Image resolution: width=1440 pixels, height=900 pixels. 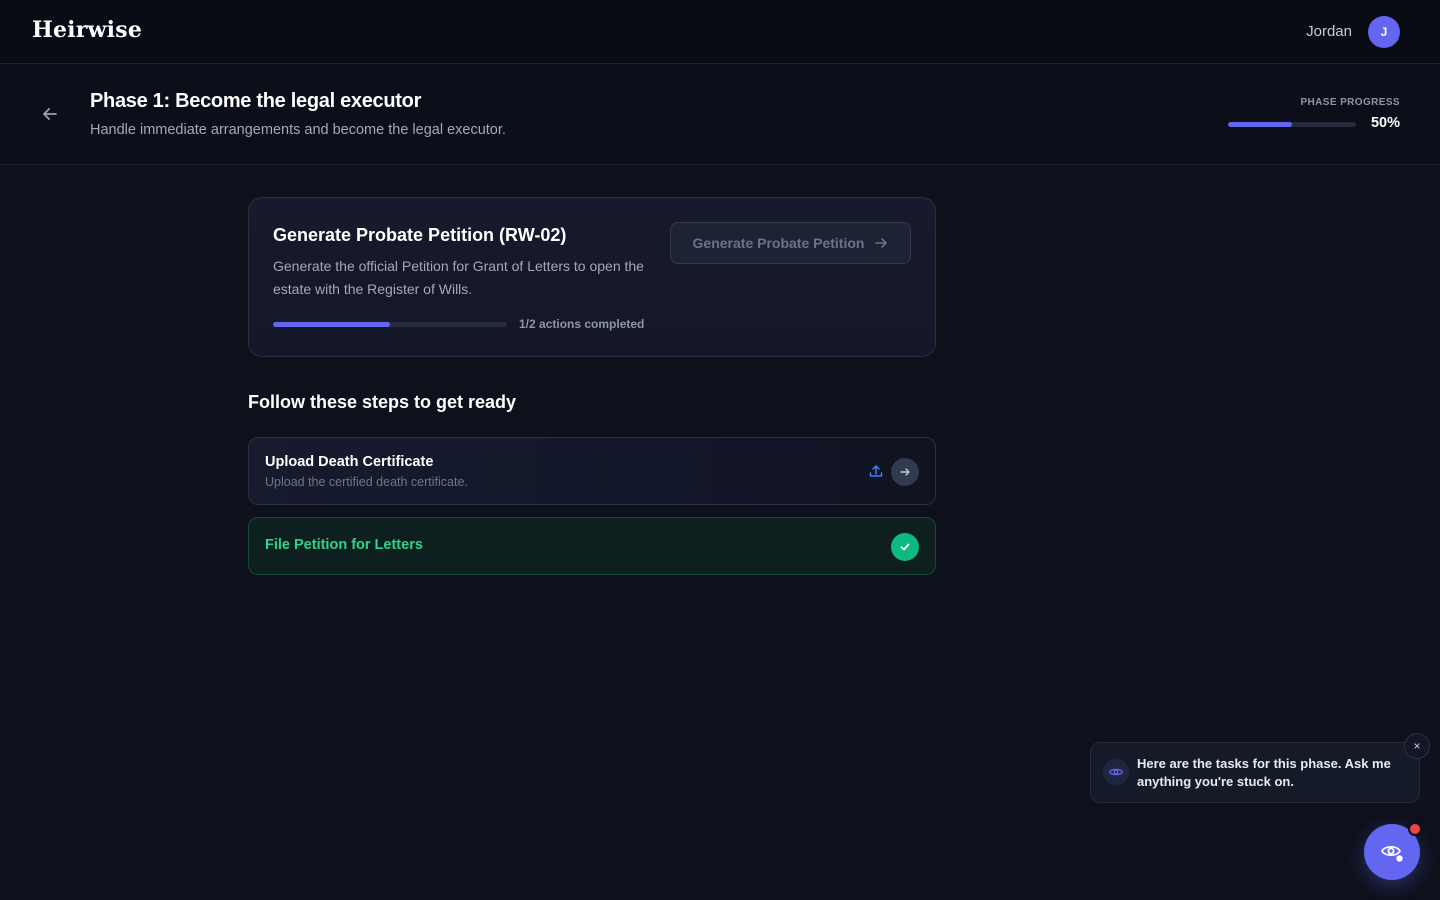 I want to click on notification-badge, so click(x=1415, y=829).